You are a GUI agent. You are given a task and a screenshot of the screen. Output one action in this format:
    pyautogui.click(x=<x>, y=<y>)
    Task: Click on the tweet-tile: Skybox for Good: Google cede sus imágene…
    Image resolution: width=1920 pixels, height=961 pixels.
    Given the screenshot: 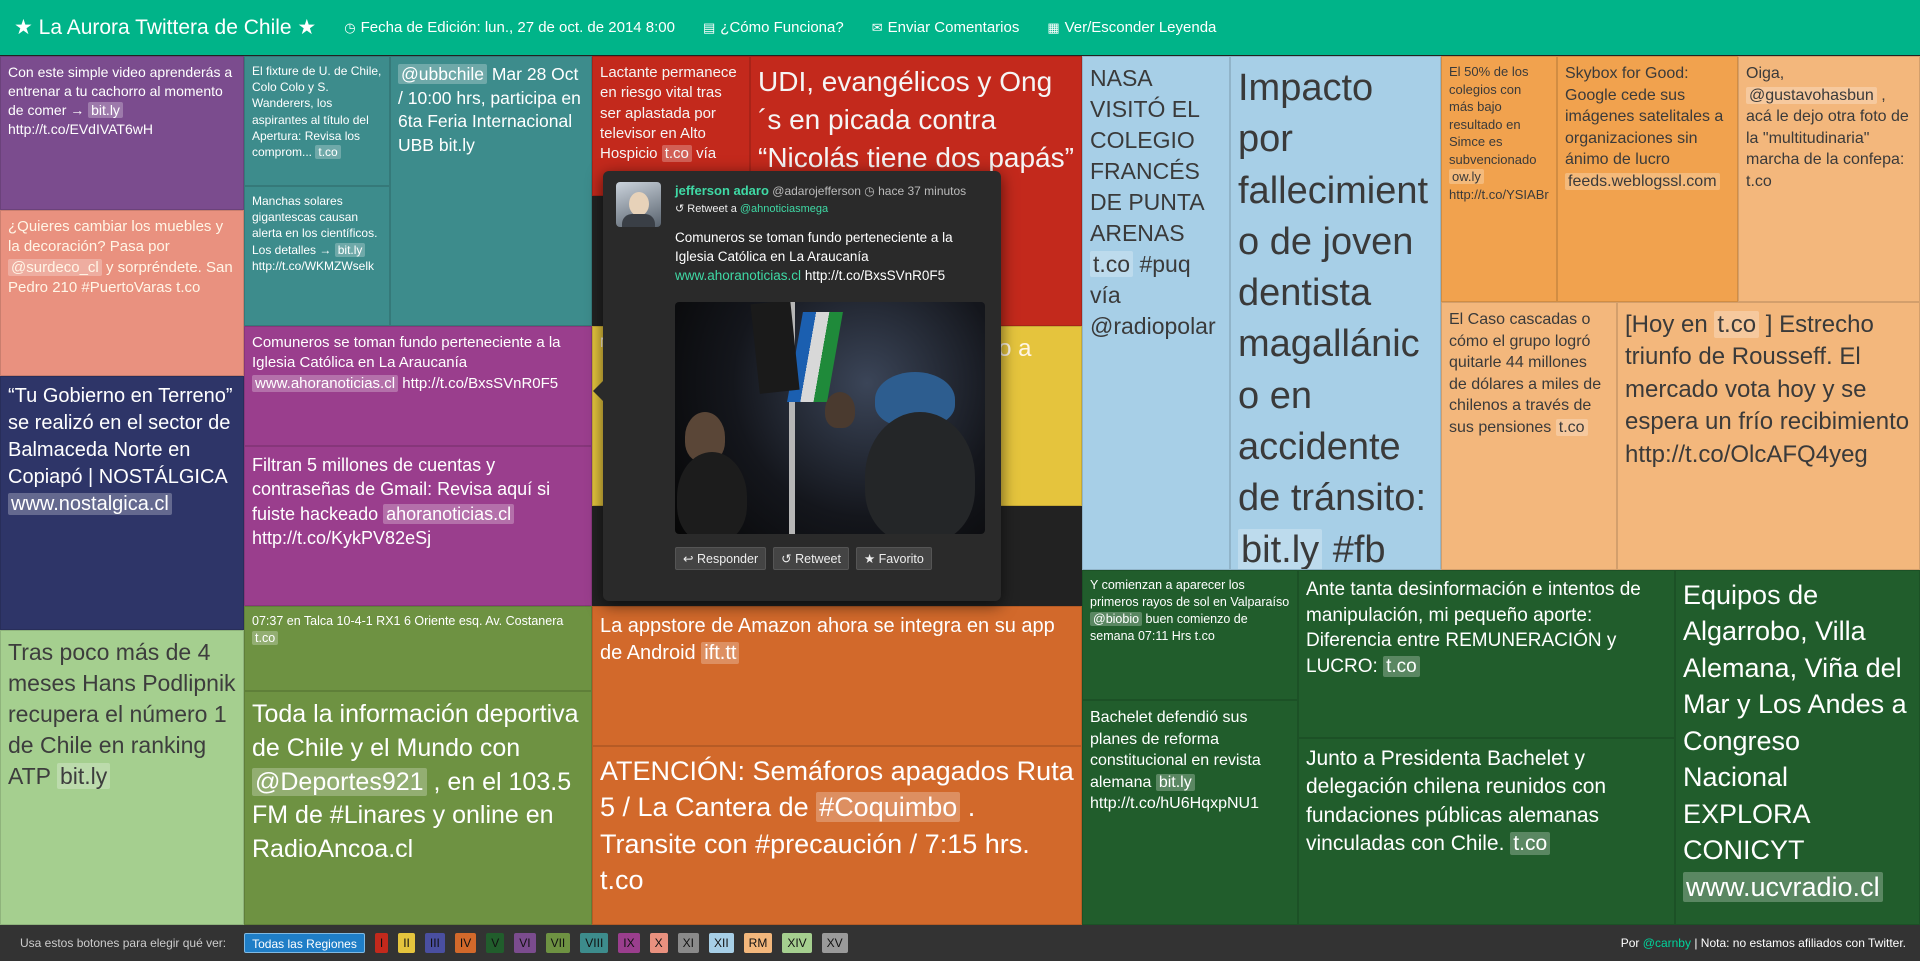 What is the action you would take?
    pyautogui.click(x=1647, y=179)
    